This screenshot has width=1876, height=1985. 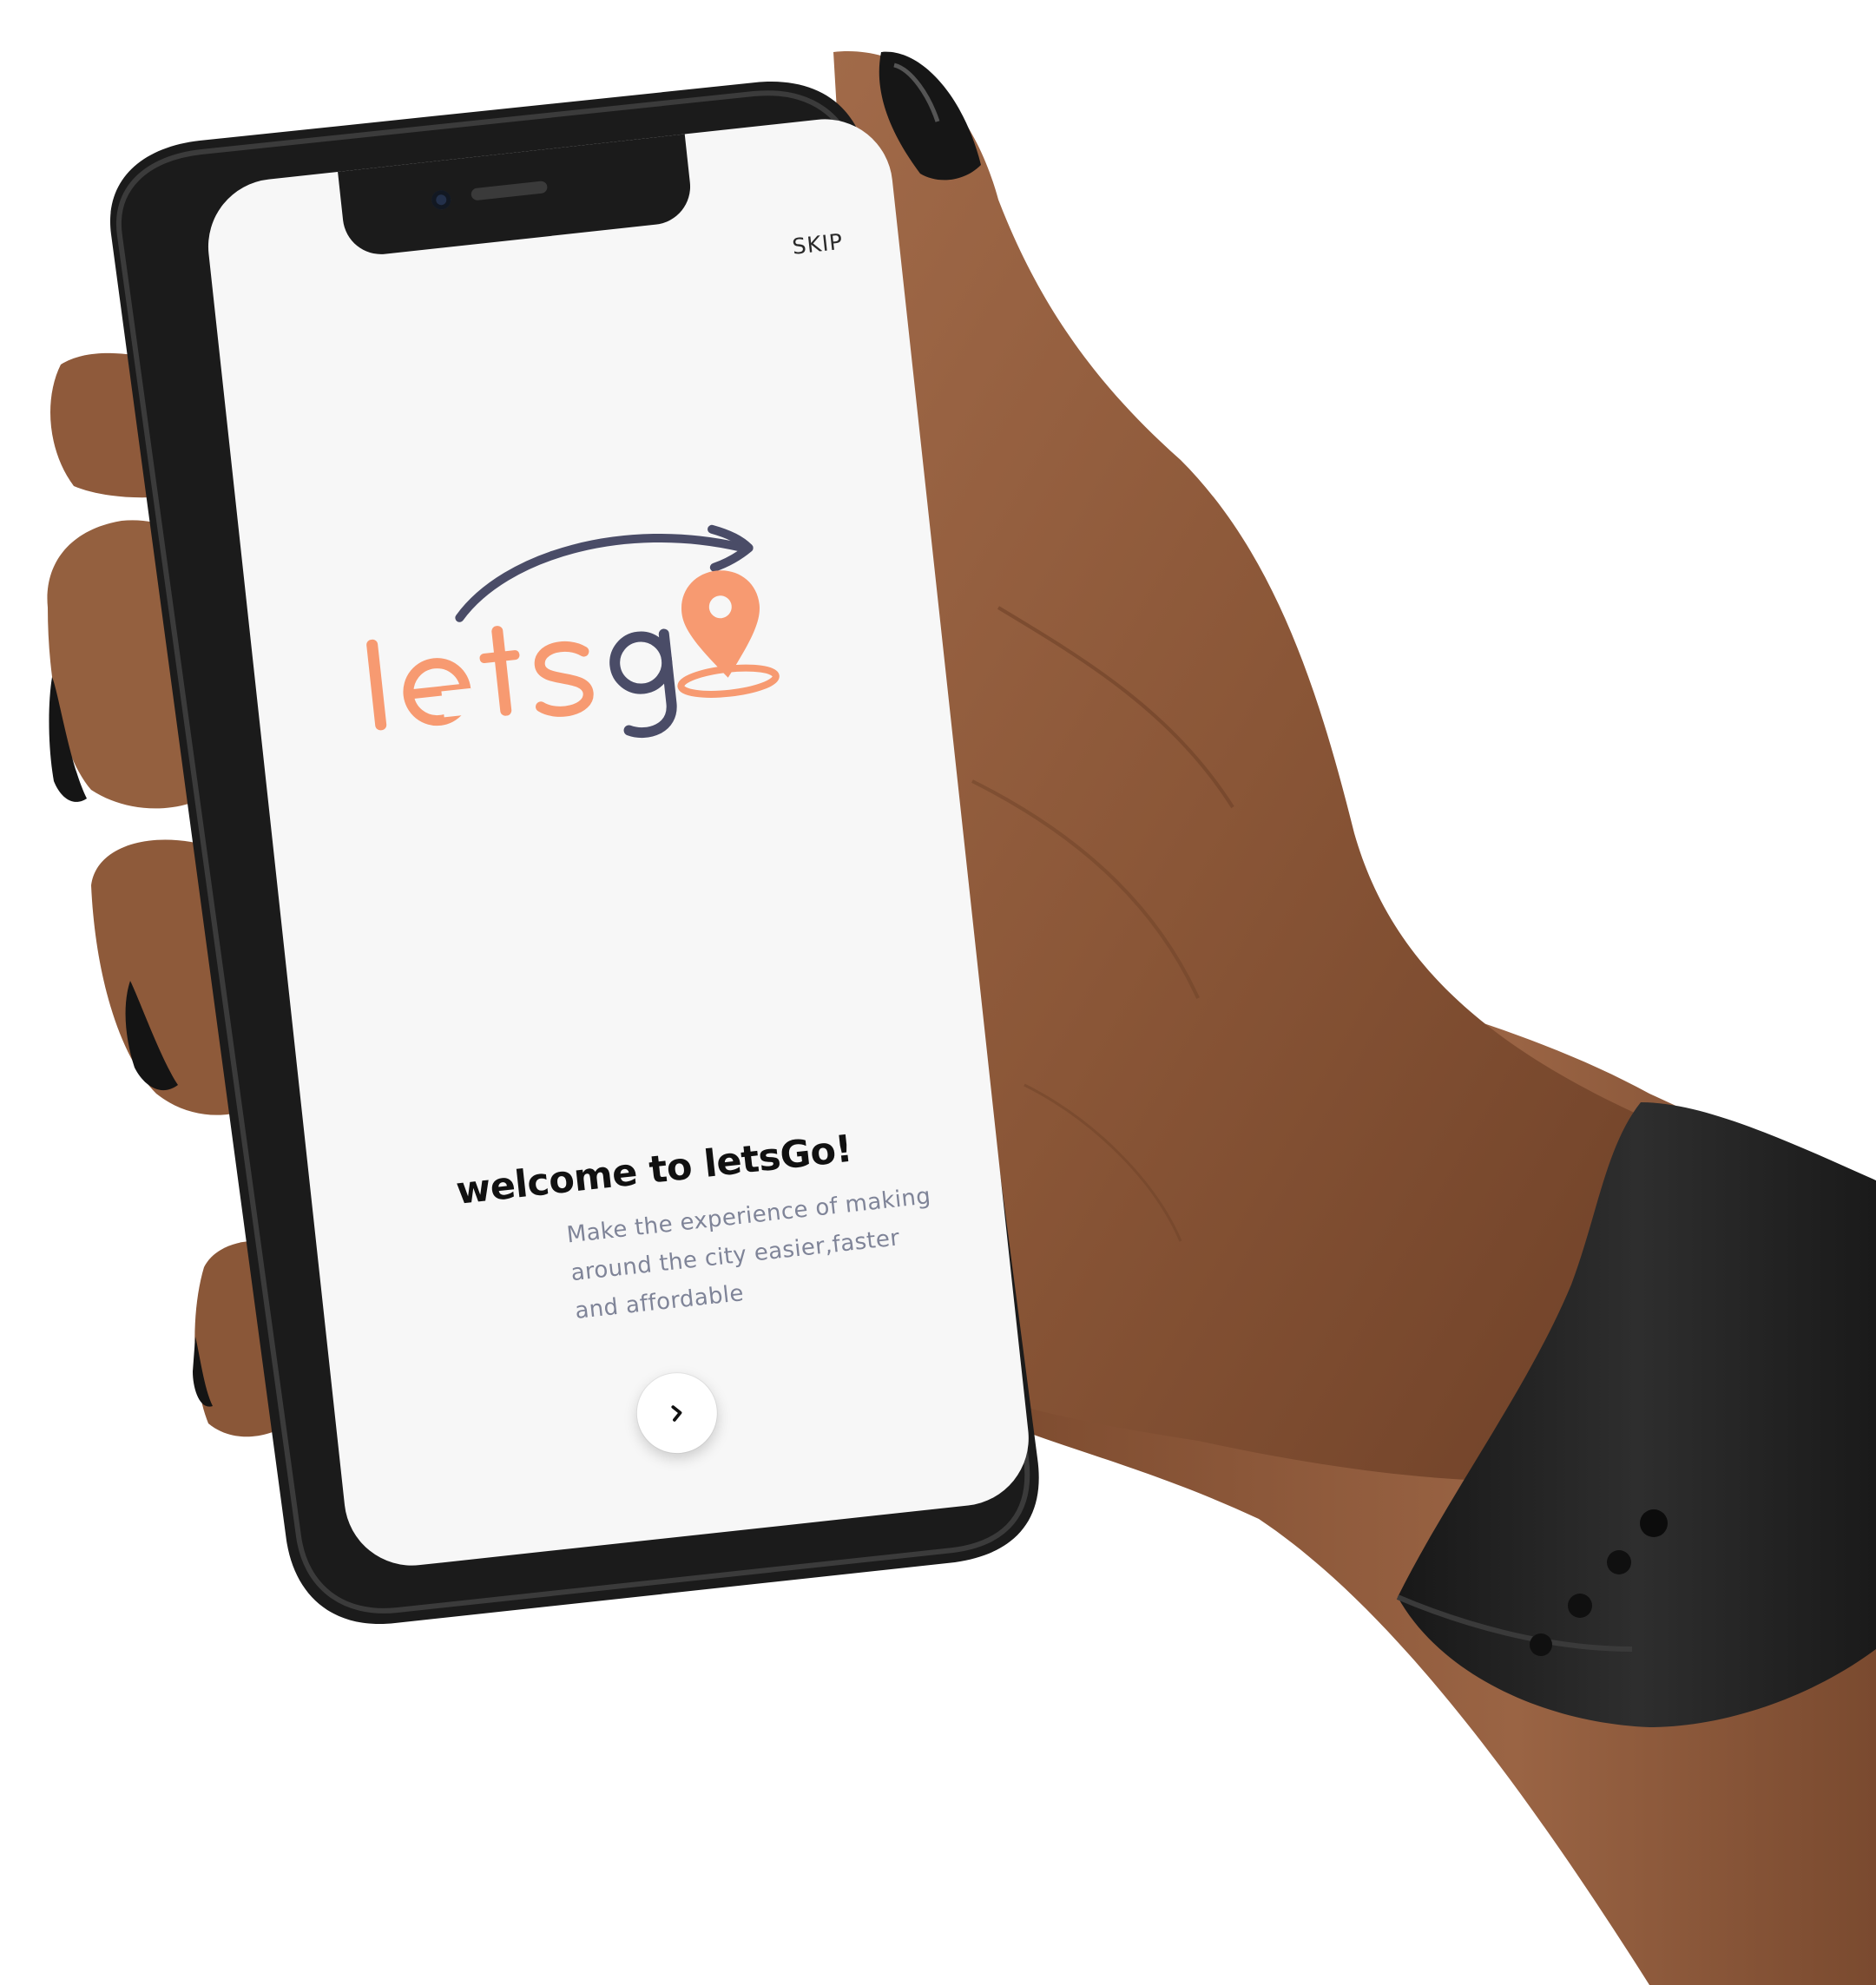 I want to click on next-button, so click(x=677, y=1413).